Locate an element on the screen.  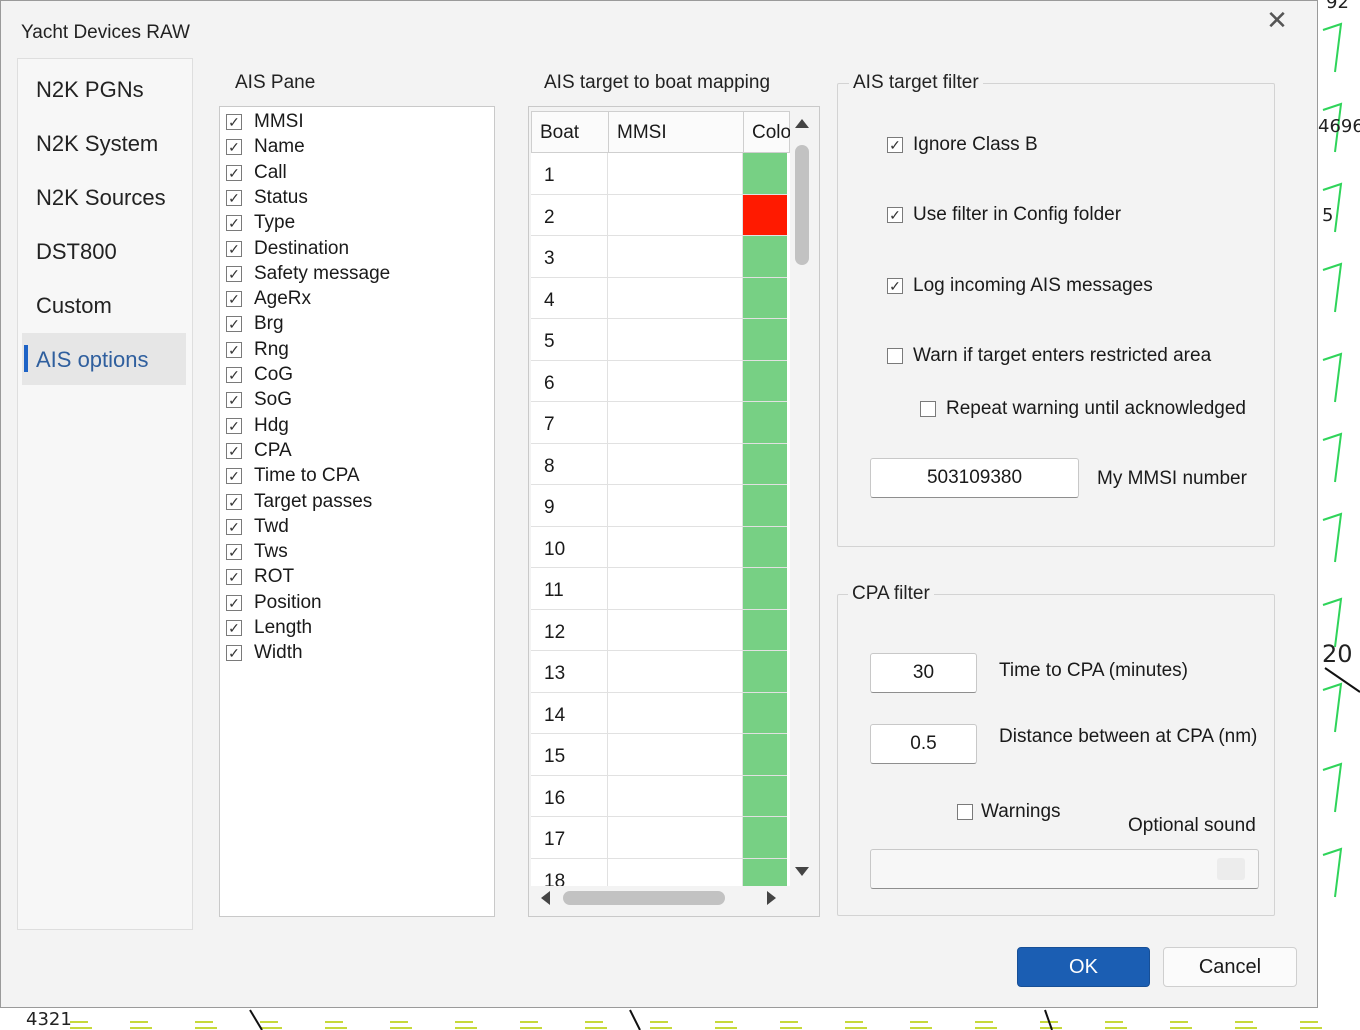
my-mmsi-input: 503109380 is located at coordinates (974, 478).